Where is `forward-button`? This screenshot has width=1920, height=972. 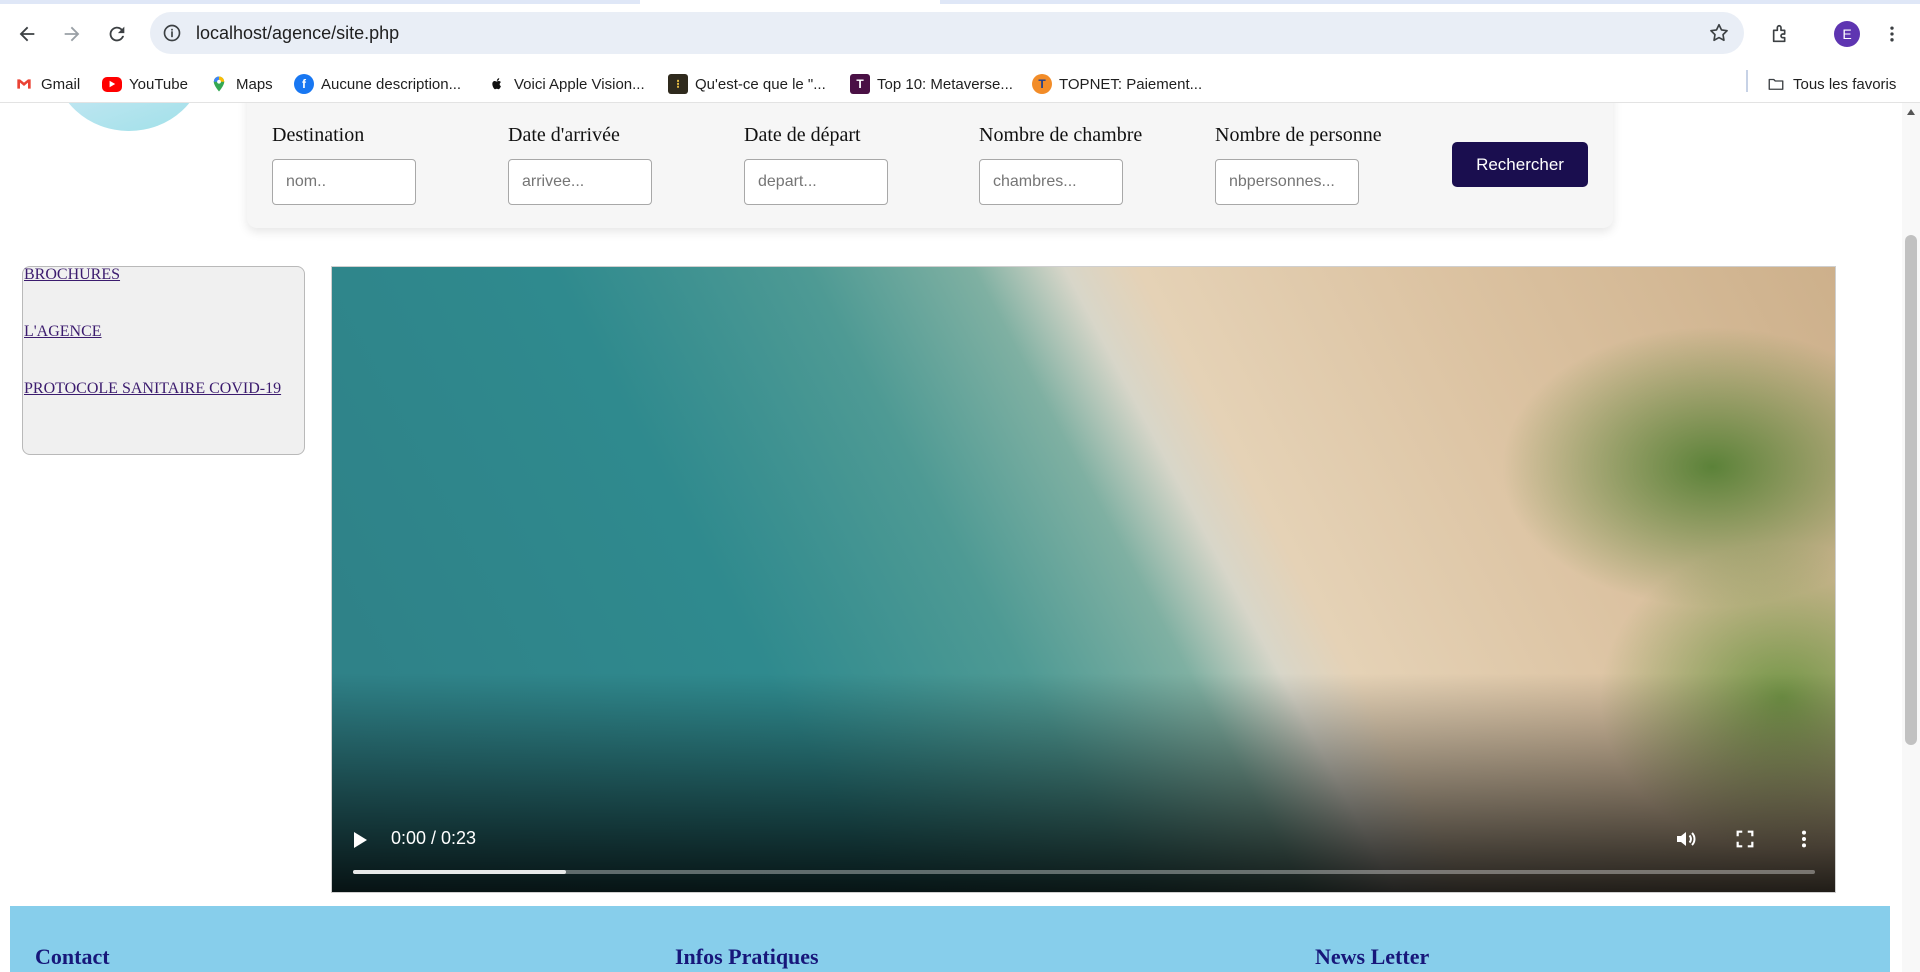 forward-button is located at coordinates (72, 34).